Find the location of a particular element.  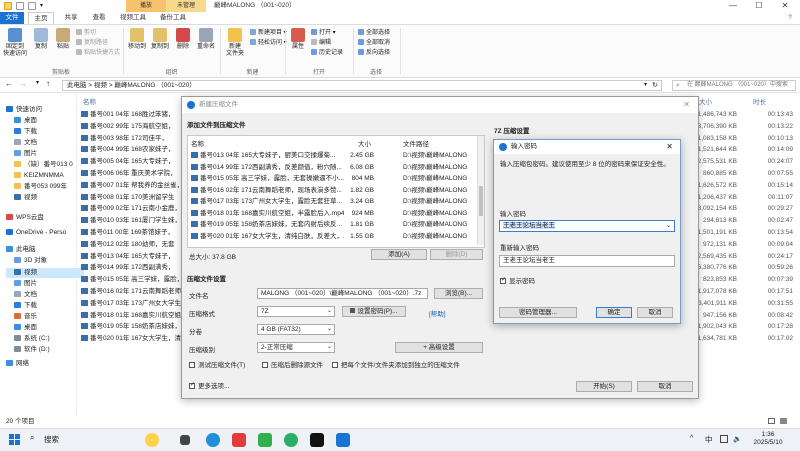

volume-icon: 🔈 is located at coordinates (737, 439).